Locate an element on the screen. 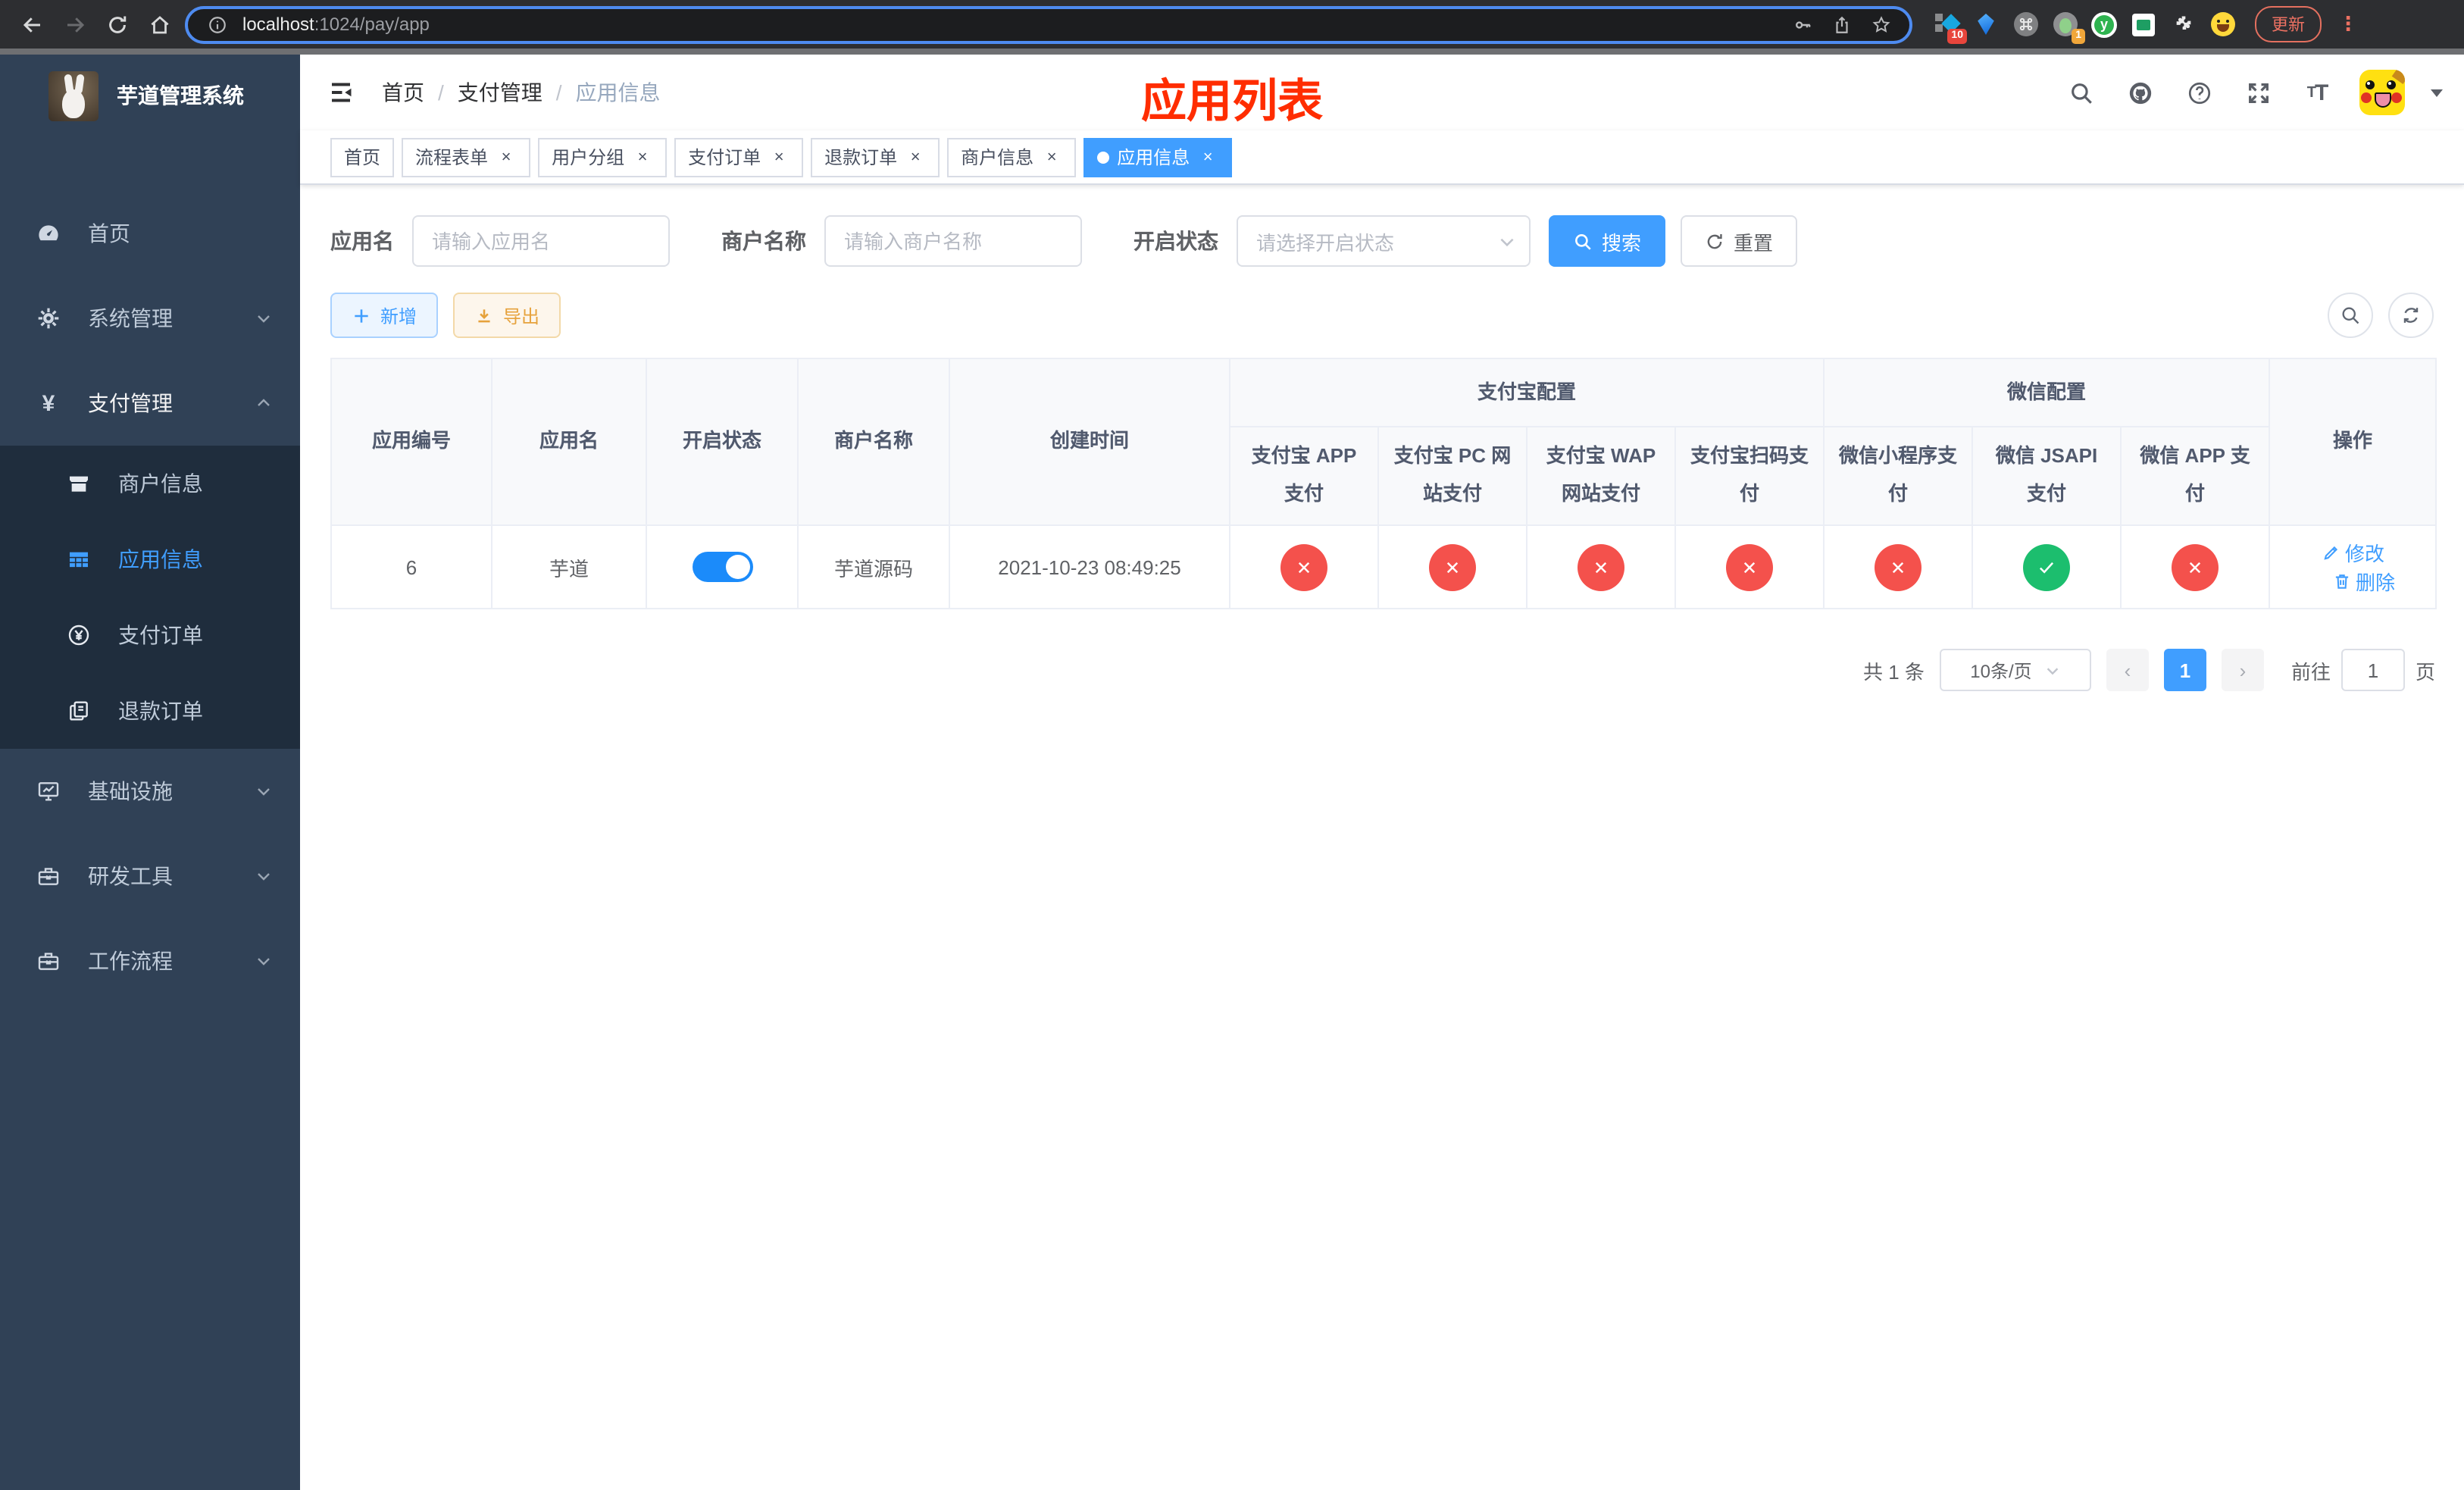 The width and height of the screenshot is (2464, 1490). refresh-table-button is located at coordinates (2411, 315).